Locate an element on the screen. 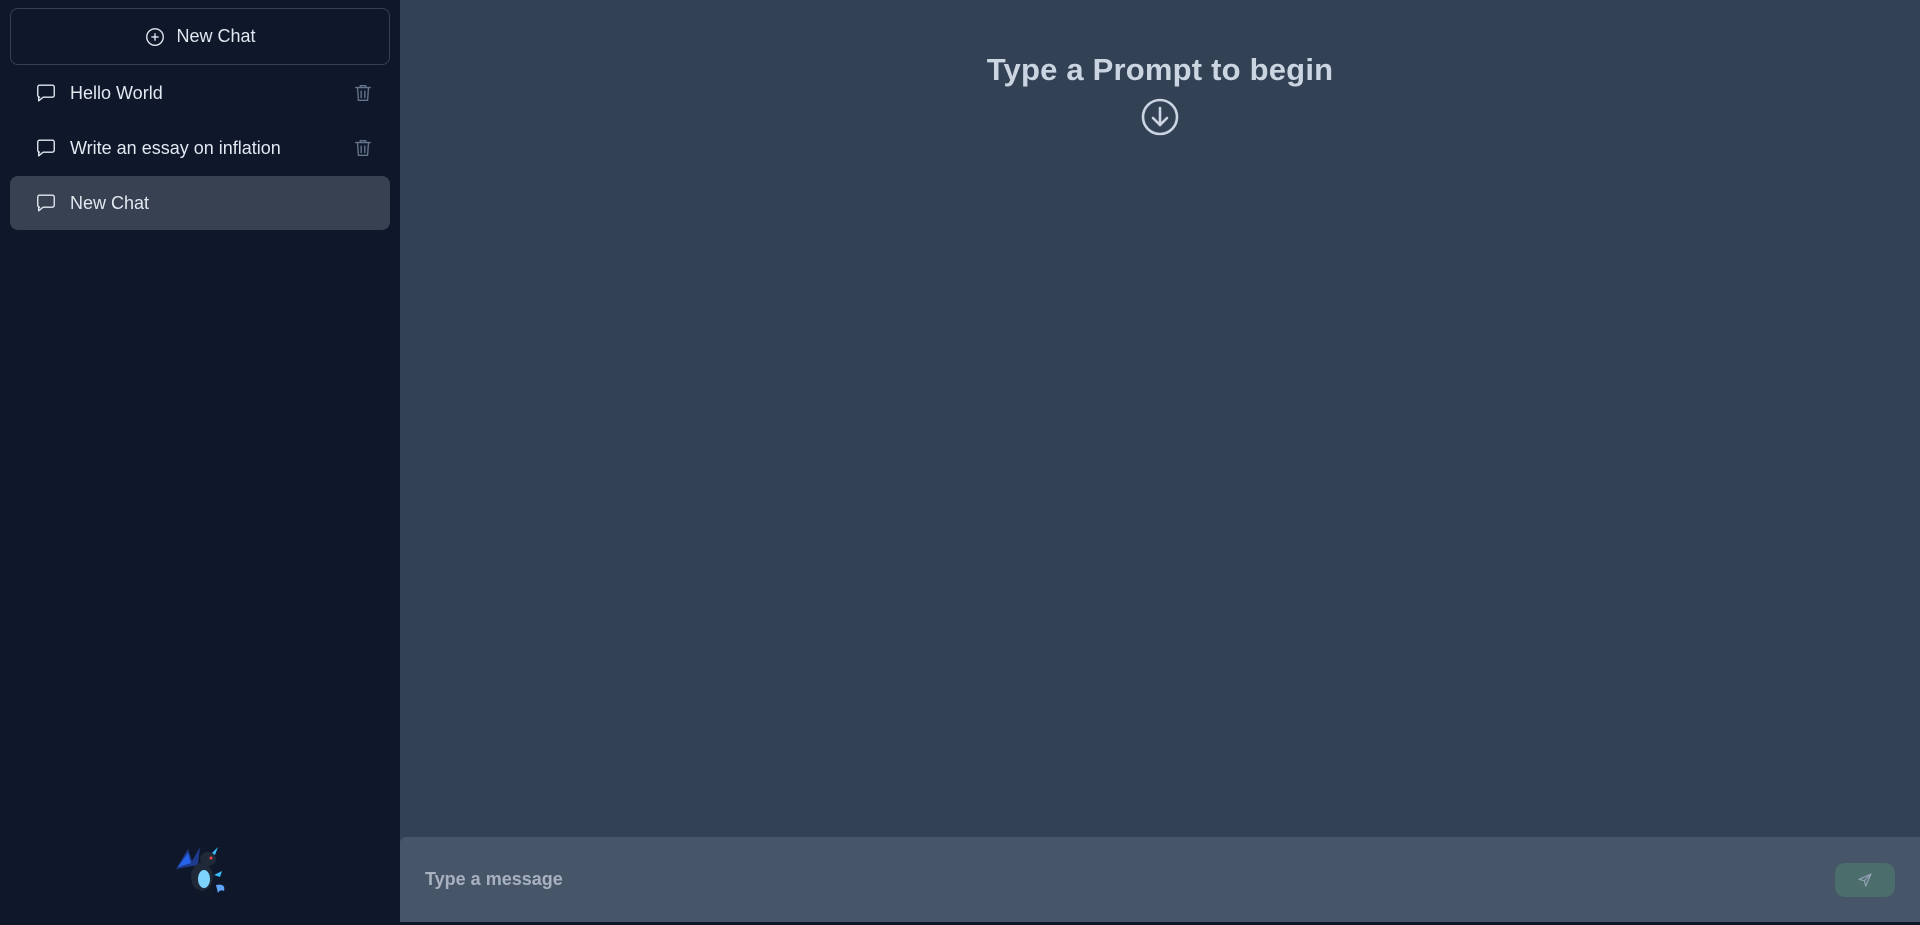 Image resolution: width=1920 pixels, height=925 pixels. arrow-down-circle-icon is located at coordinates (1160, 117).